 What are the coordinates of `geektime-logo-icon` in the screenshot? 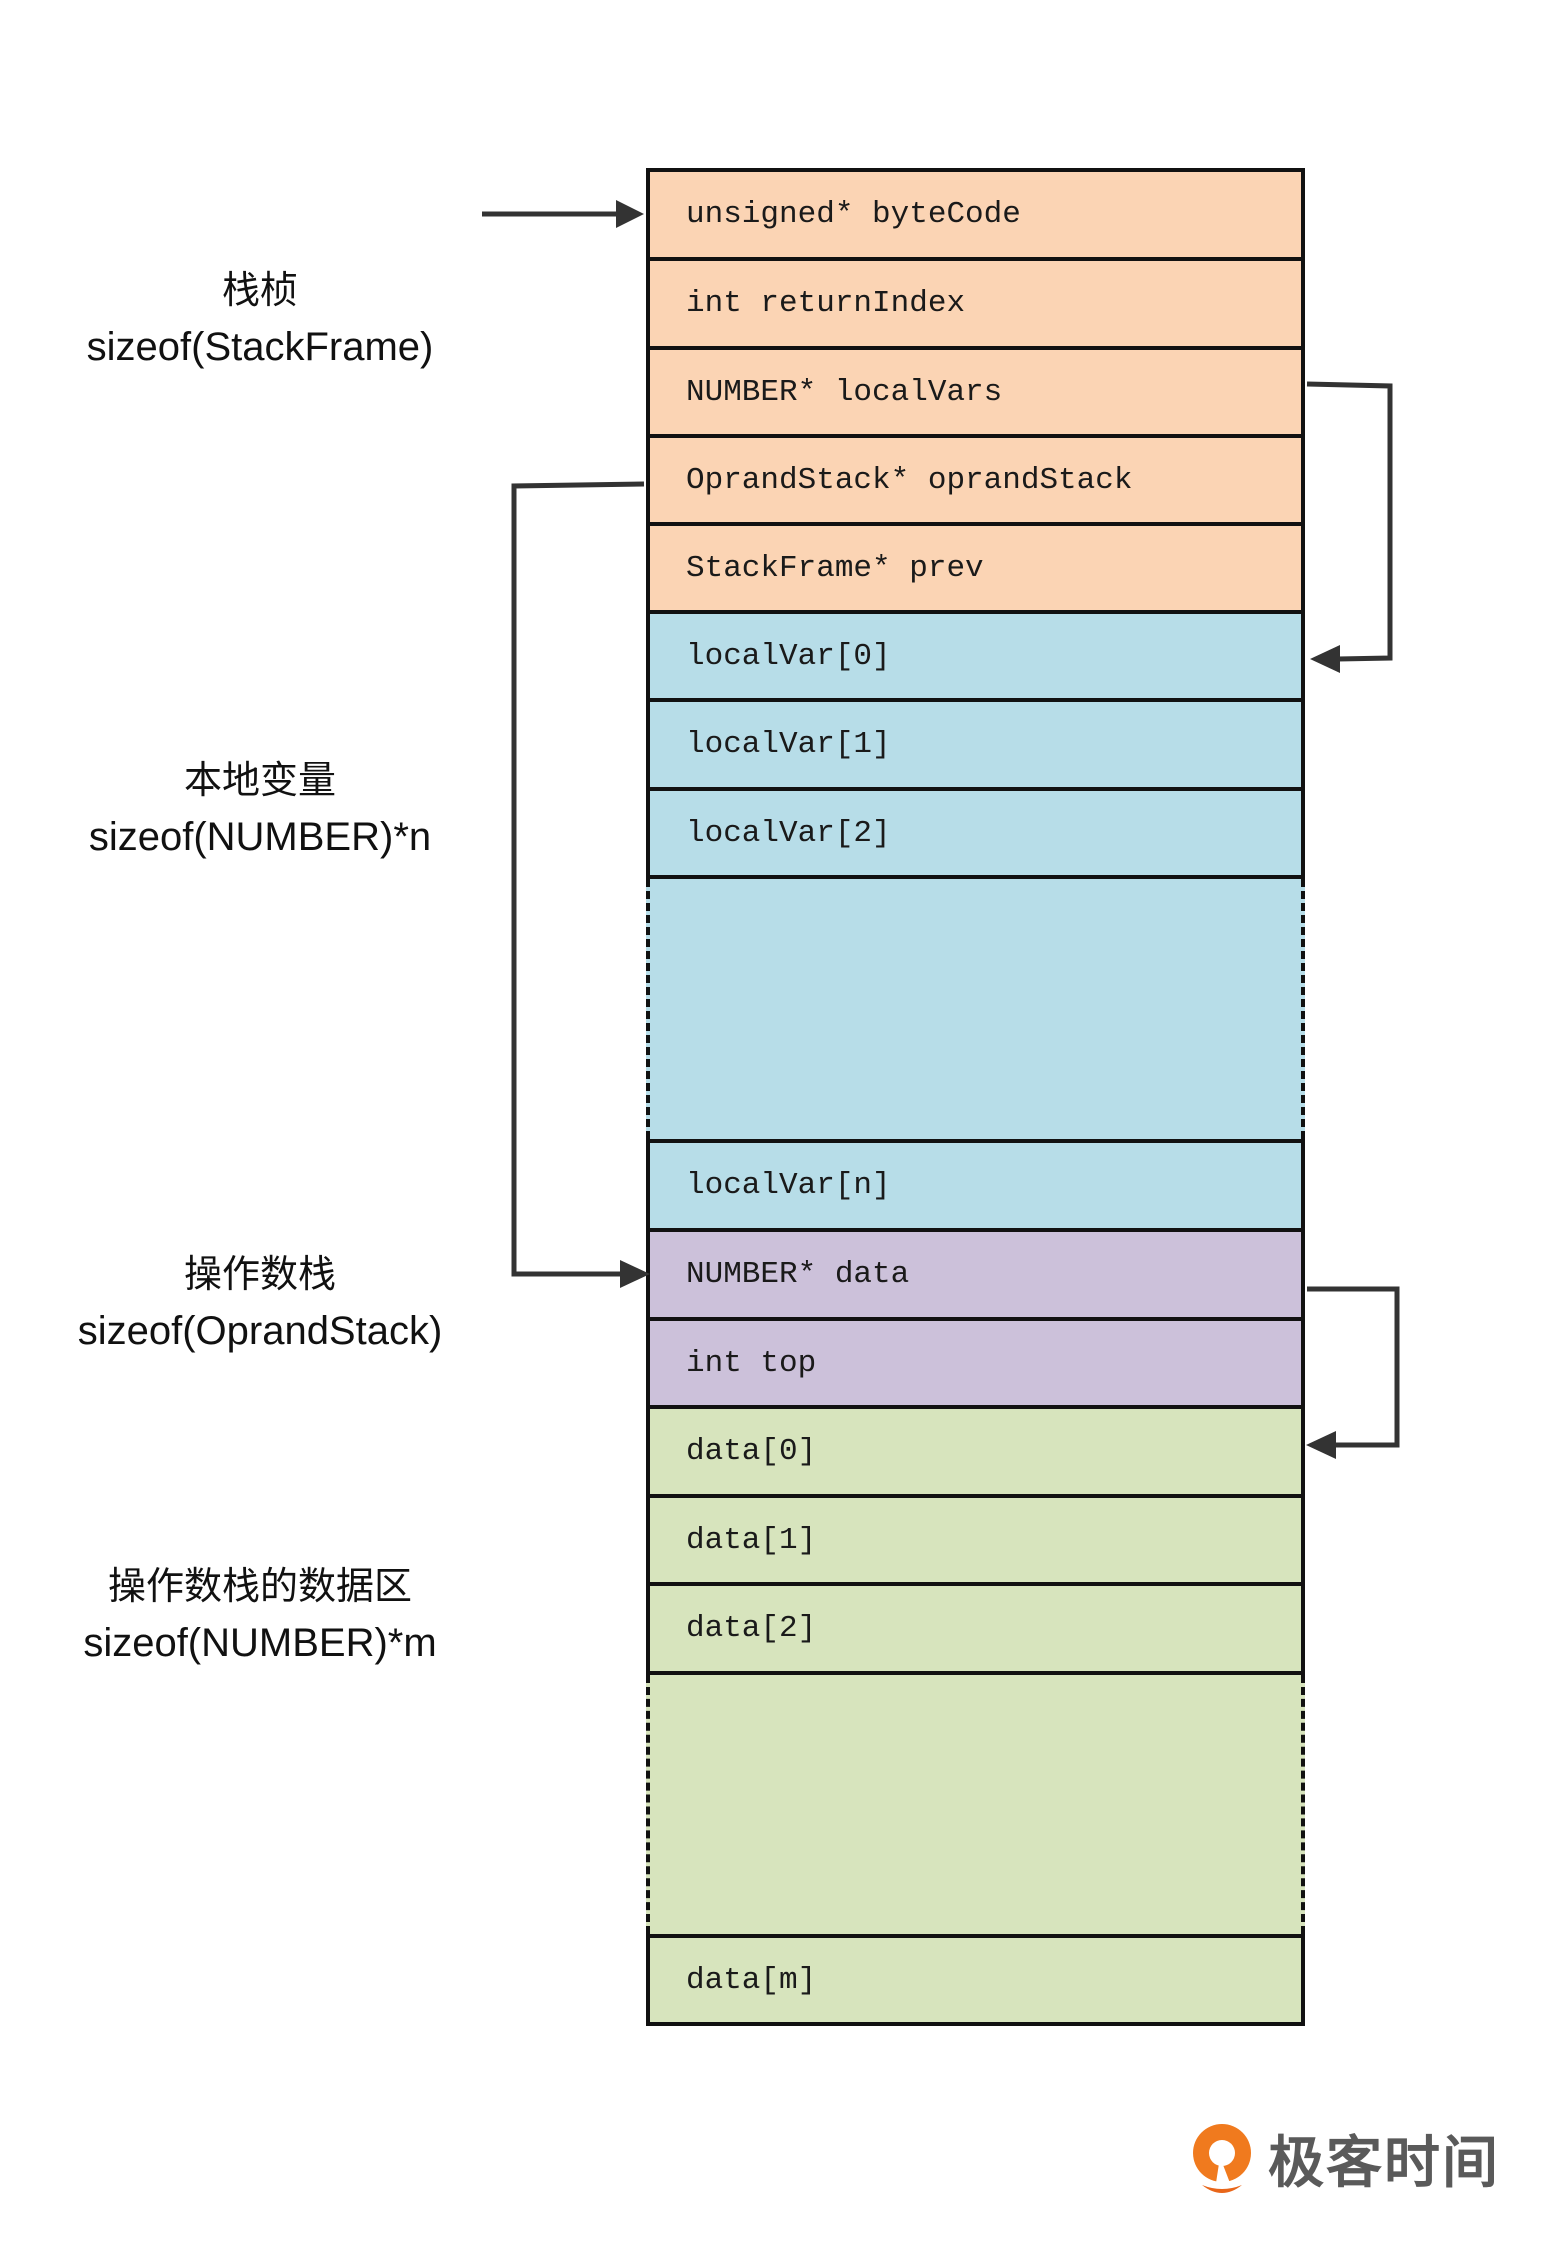 It's located at (1222, 2158).